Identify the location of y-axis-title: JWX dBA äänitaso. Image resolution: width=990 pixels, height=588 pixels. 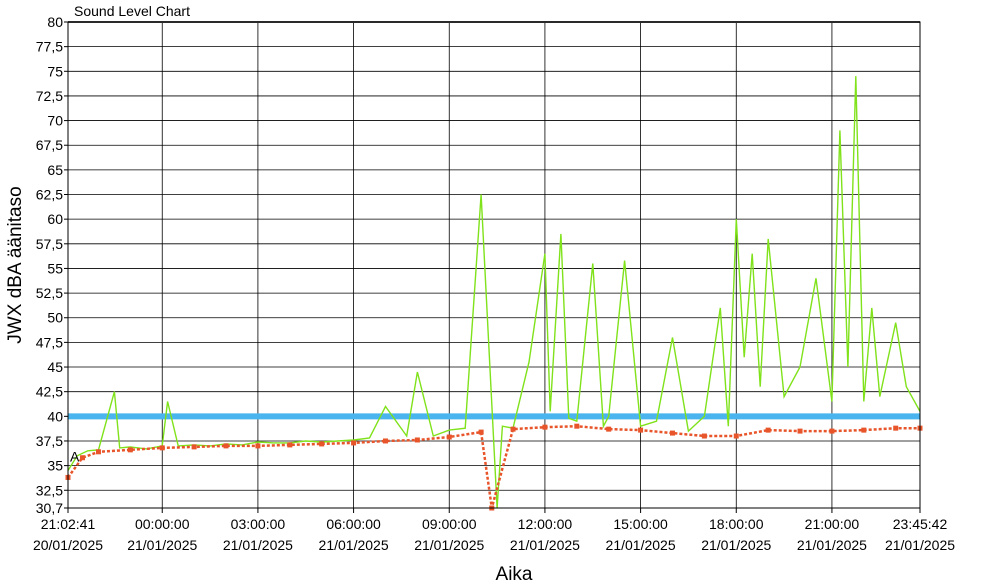
(15, 264).